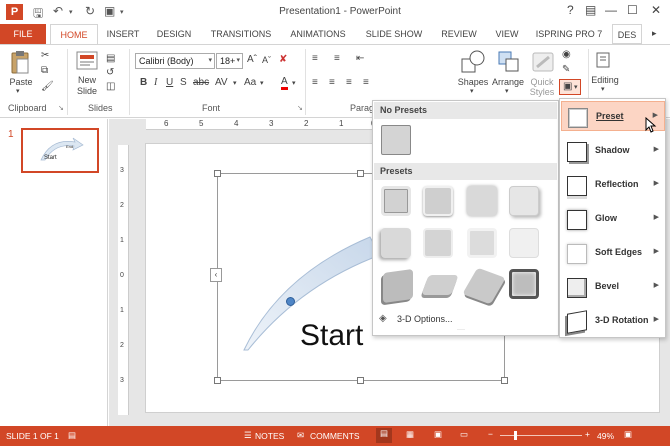 The image size is (670, 446). Describe the element at coordinates (266, 60) in the screenshot. I see `decrease-font-icon: Aˇ` at that location.